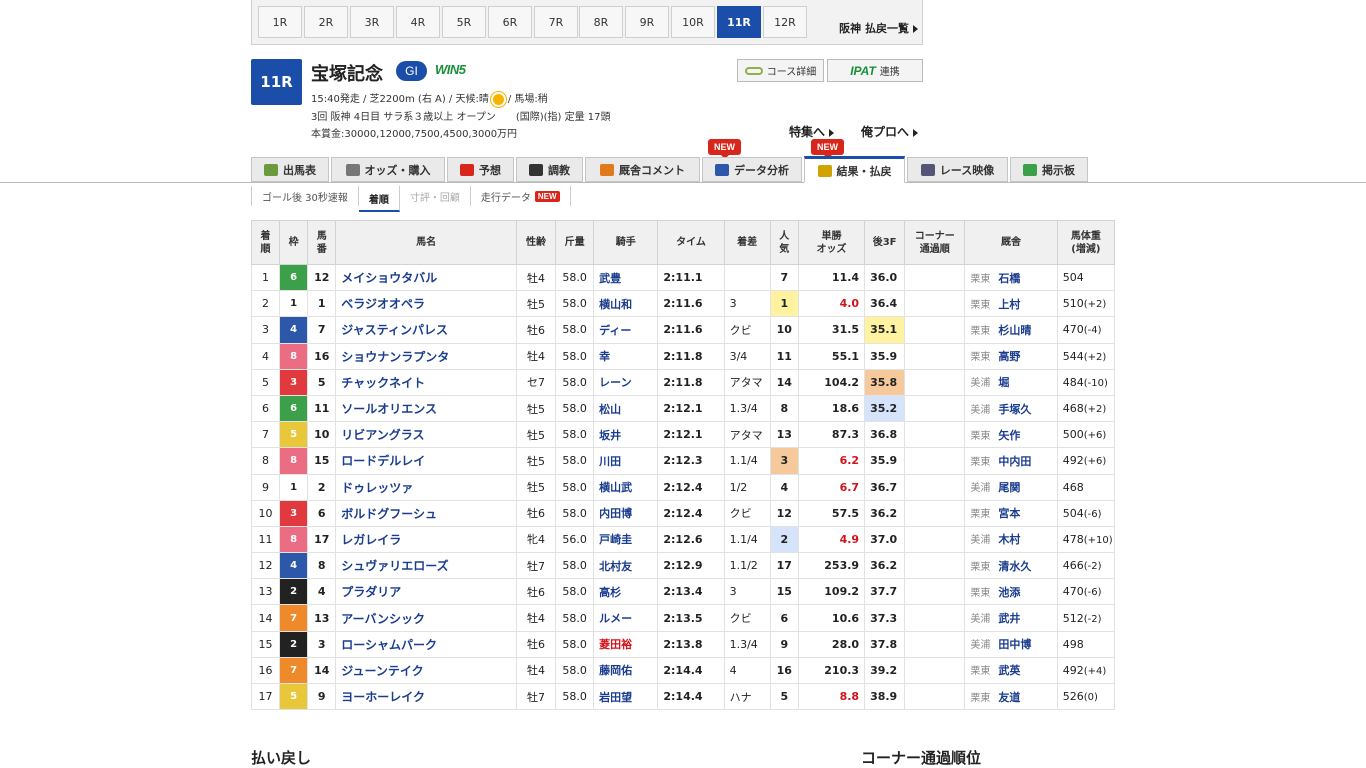  I want to click on margin: 1.1/4, so click(747, 539).